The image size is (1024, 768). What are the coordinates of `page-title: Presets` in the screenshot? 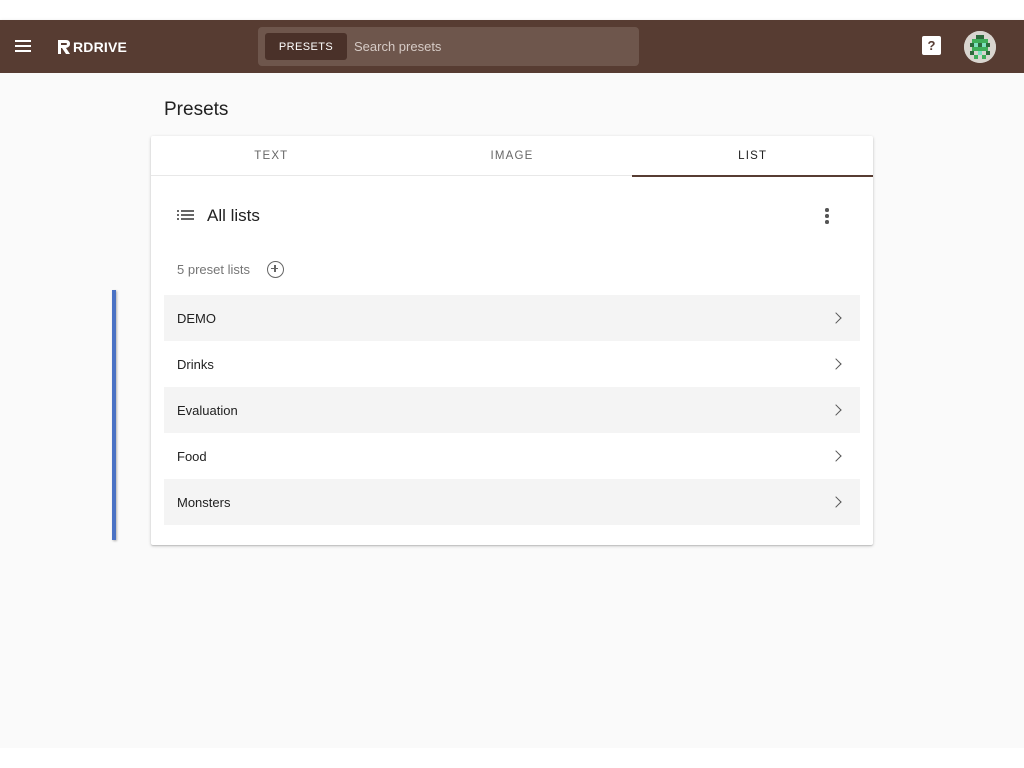 It's located at (196, 109).